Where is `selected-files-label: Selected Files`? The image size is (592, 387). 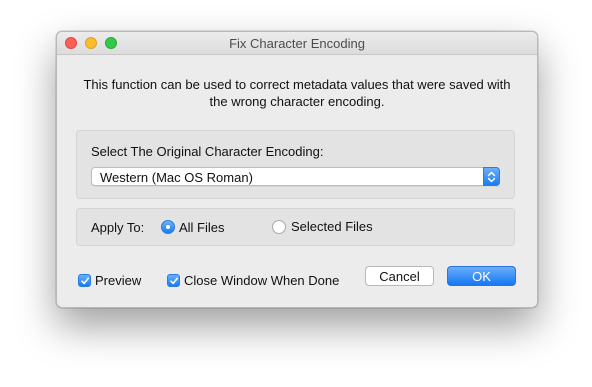 selected-files-label: Selected Files is located at coordinates (332, 226).